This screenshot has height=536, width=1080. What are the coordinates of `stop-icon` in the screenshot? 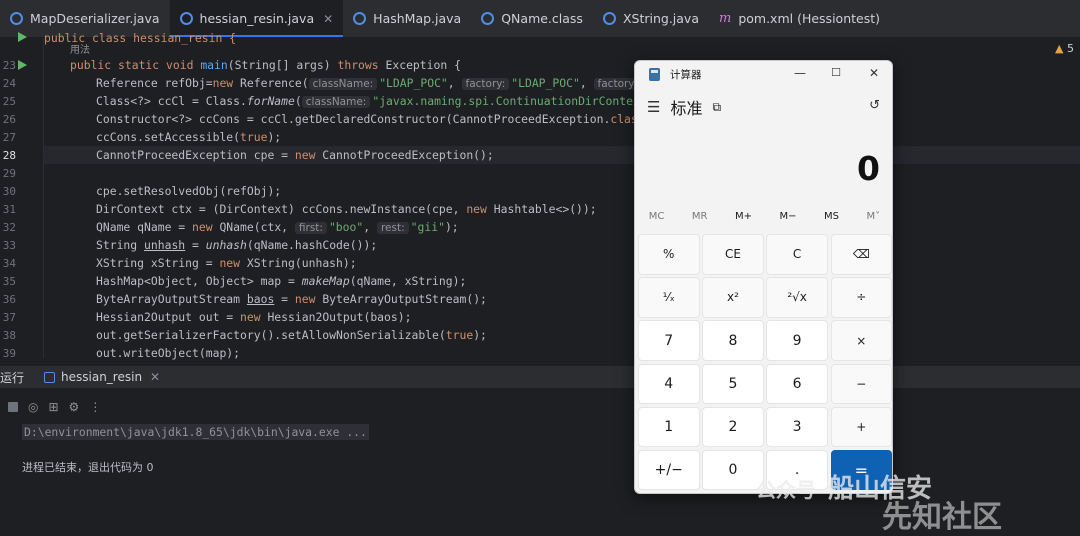 It's located at (13, 407).